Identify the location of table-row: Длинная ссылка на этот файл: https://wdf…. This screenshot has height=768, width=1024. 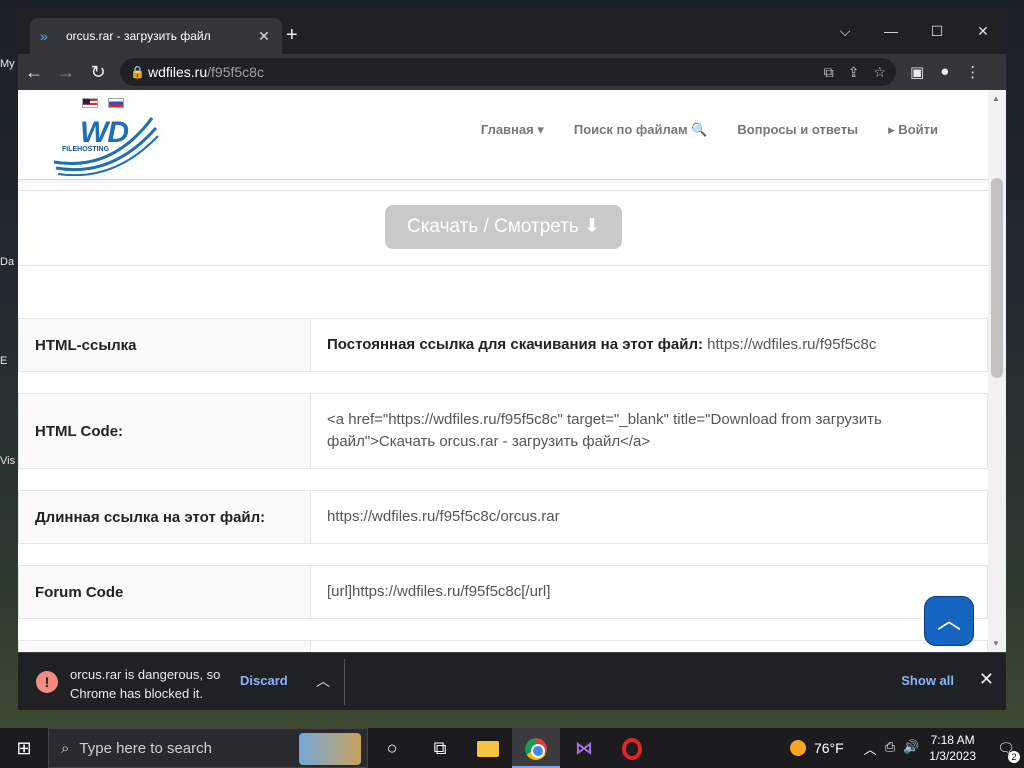
(503, 517).